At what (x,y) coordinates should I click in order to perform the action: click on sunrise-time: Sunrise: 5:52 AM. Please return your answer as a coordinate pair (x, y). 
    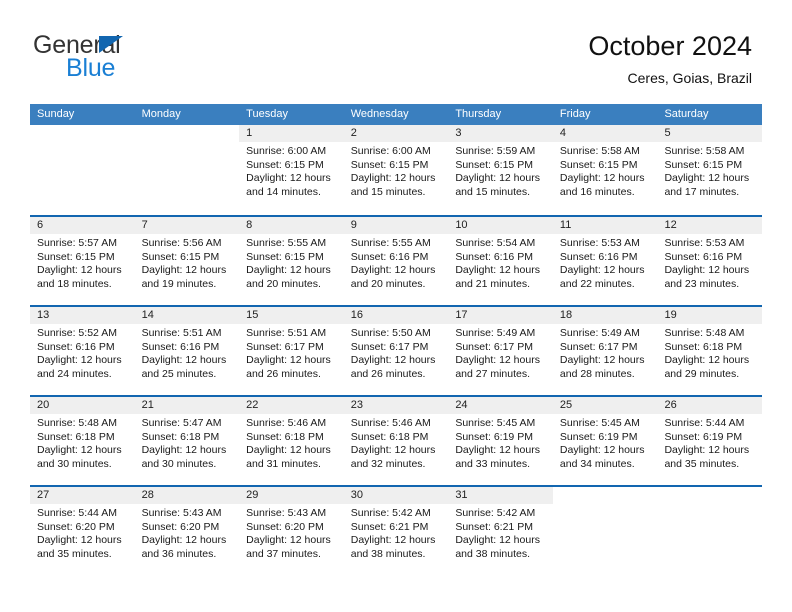
    Looking at the image, I should click on (77, 333).